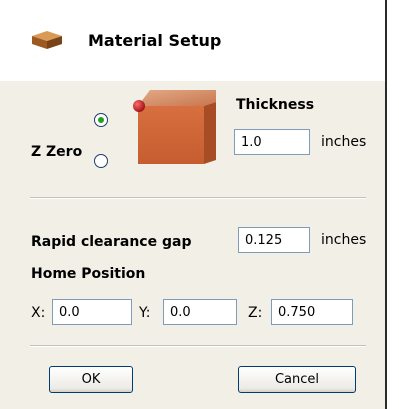 The height and width of the screenshot is (409, 399). Describe the element at coordinates (101, 161) in the screenshot. I see `z-zero-bottom-radio` at that location.